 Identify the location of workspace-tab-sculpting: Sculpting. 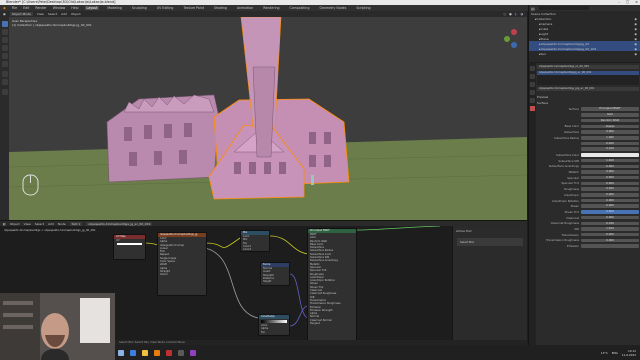
(139, 8).